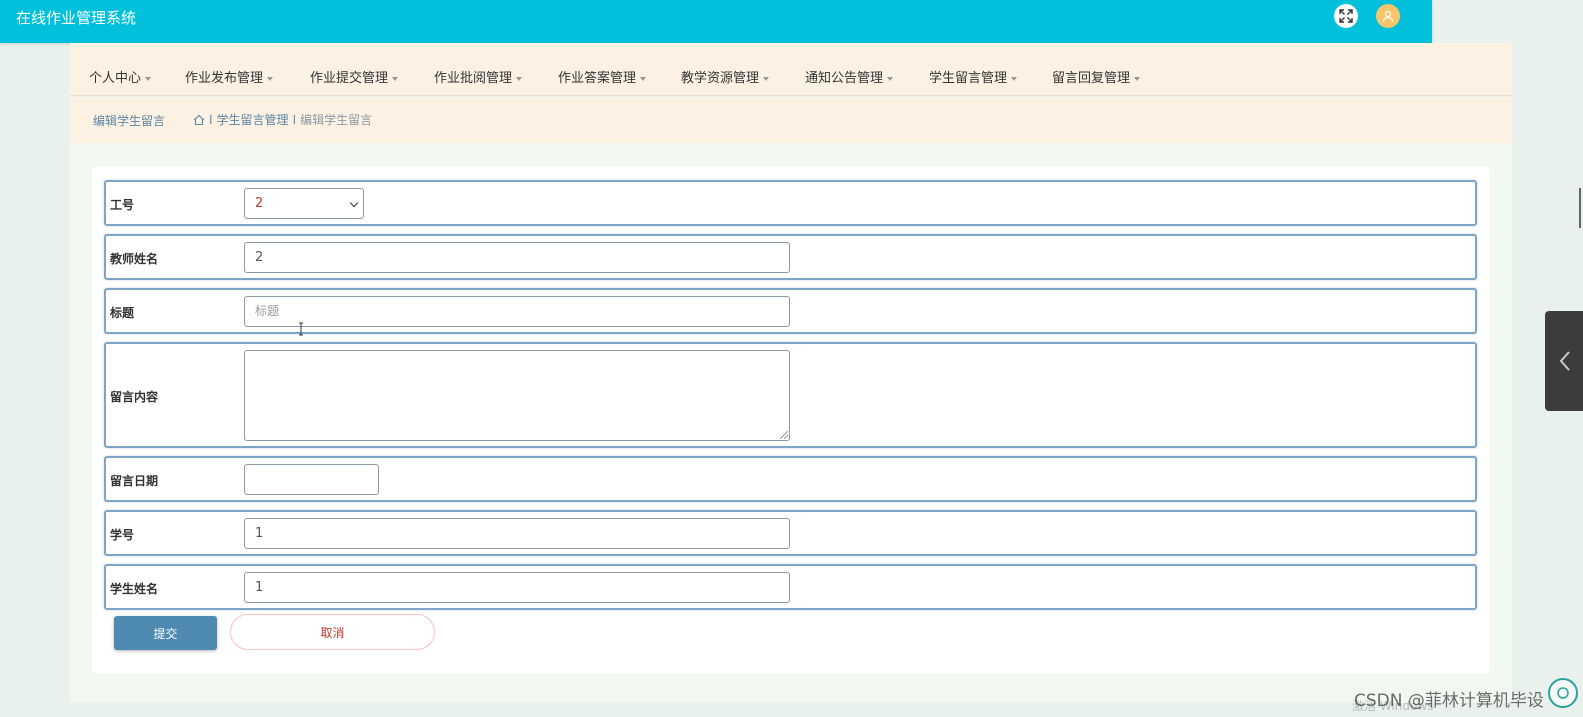 The height and width of the screenshot is (717, 1583). What do you see at coordinates (224, 78) in the screenshot?
I see `nav-item-label: 作业发布管理` at bounding box center [224, 78].